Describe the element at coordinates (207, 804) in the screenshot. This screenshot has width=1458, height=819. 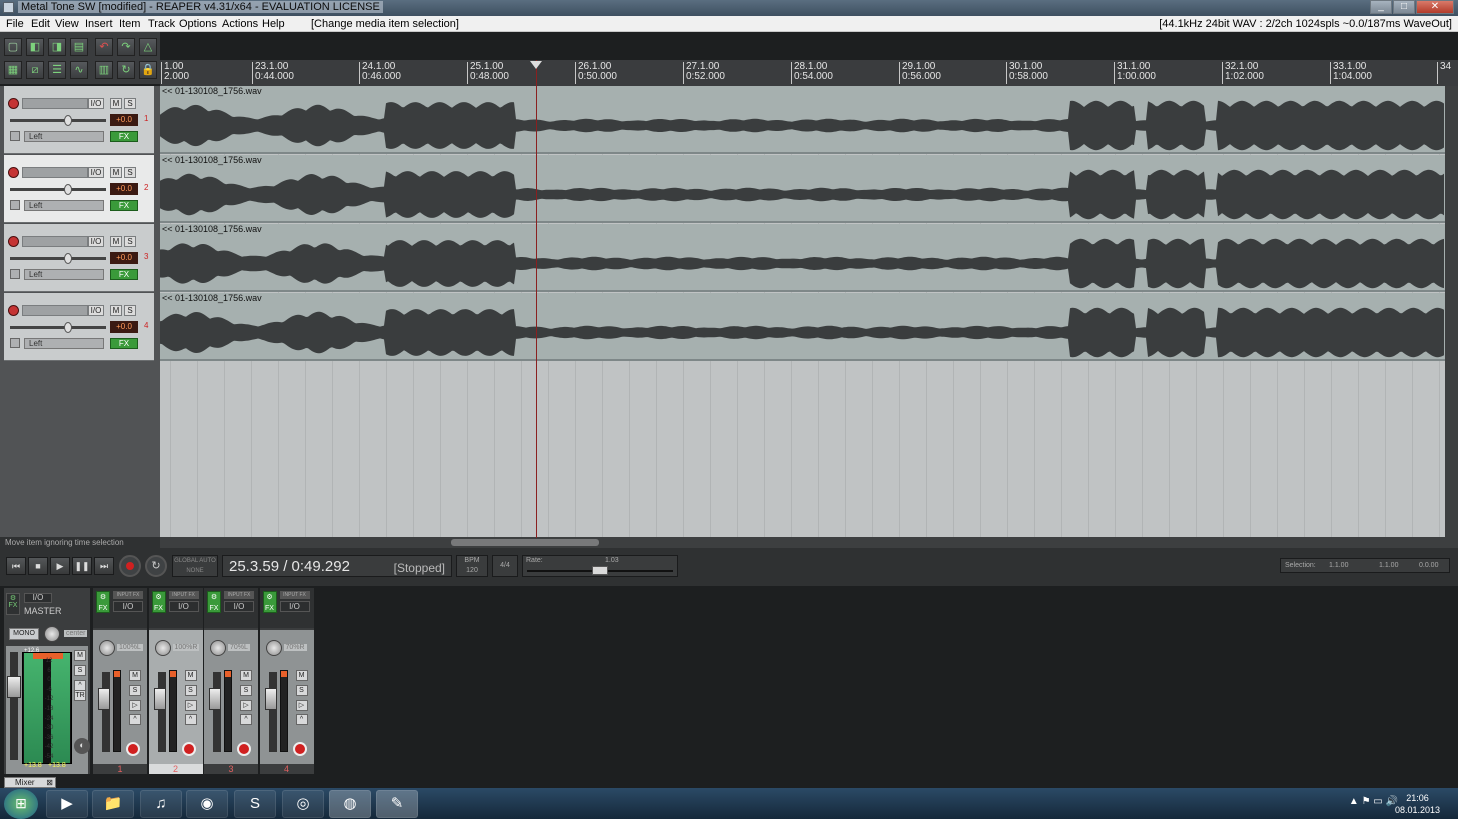
I see `chrome-icon: ◉` at that location.